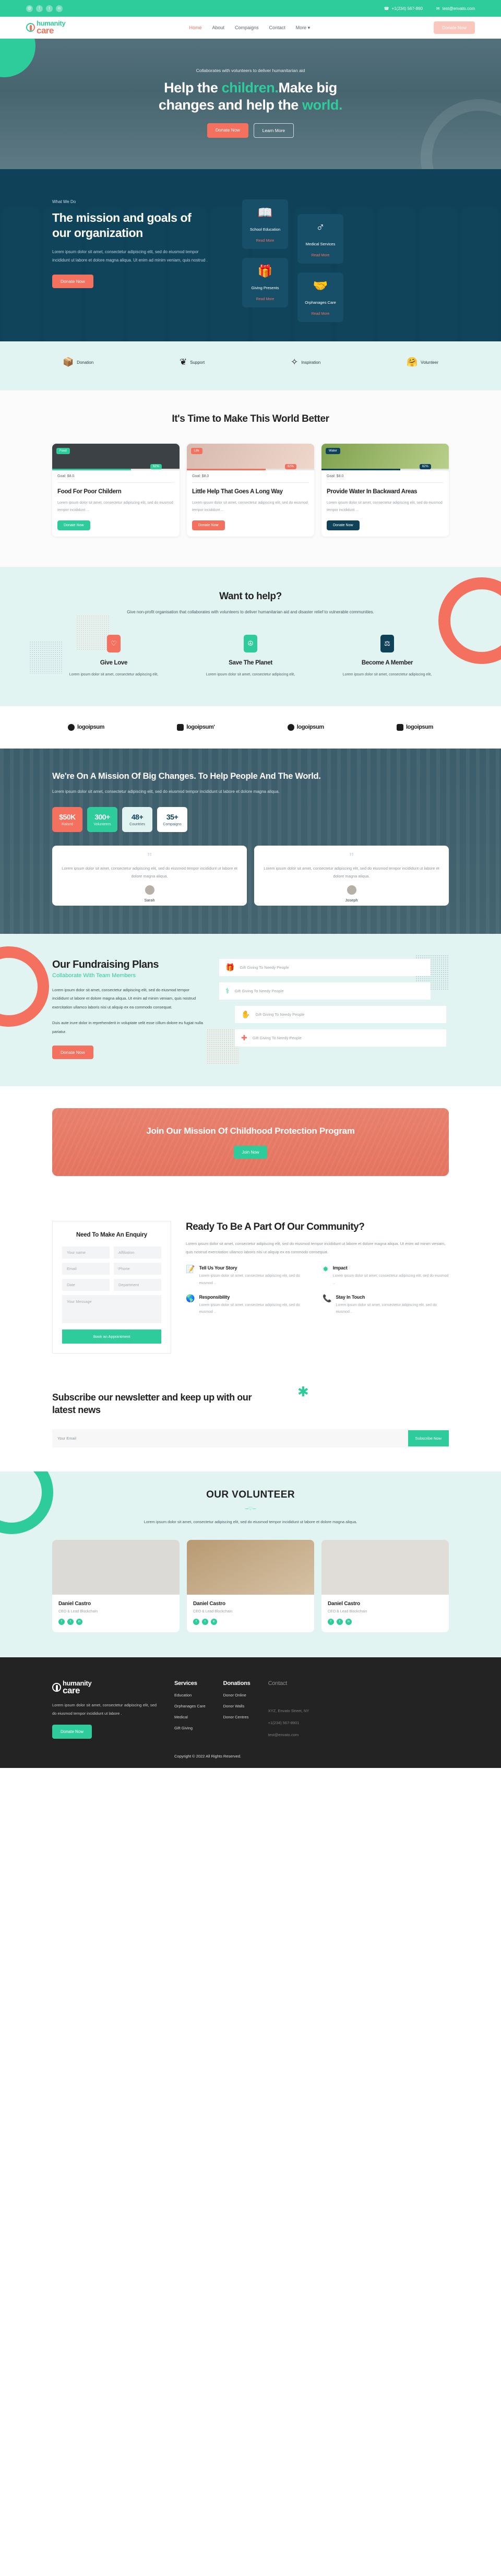 The image size is (501, 2576). I want to click on hero-title-highlight2: world., so click(322, 105).